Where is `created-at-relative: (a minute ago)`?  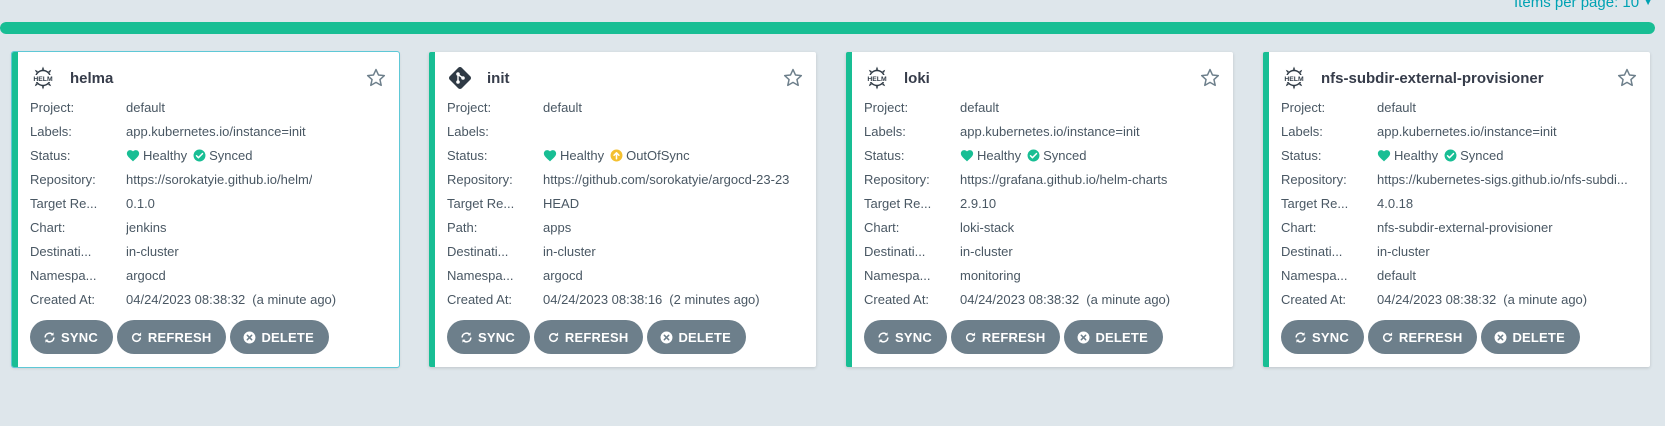
created-at-relative: (a minute ago) is located at coordinates (1545, 299).